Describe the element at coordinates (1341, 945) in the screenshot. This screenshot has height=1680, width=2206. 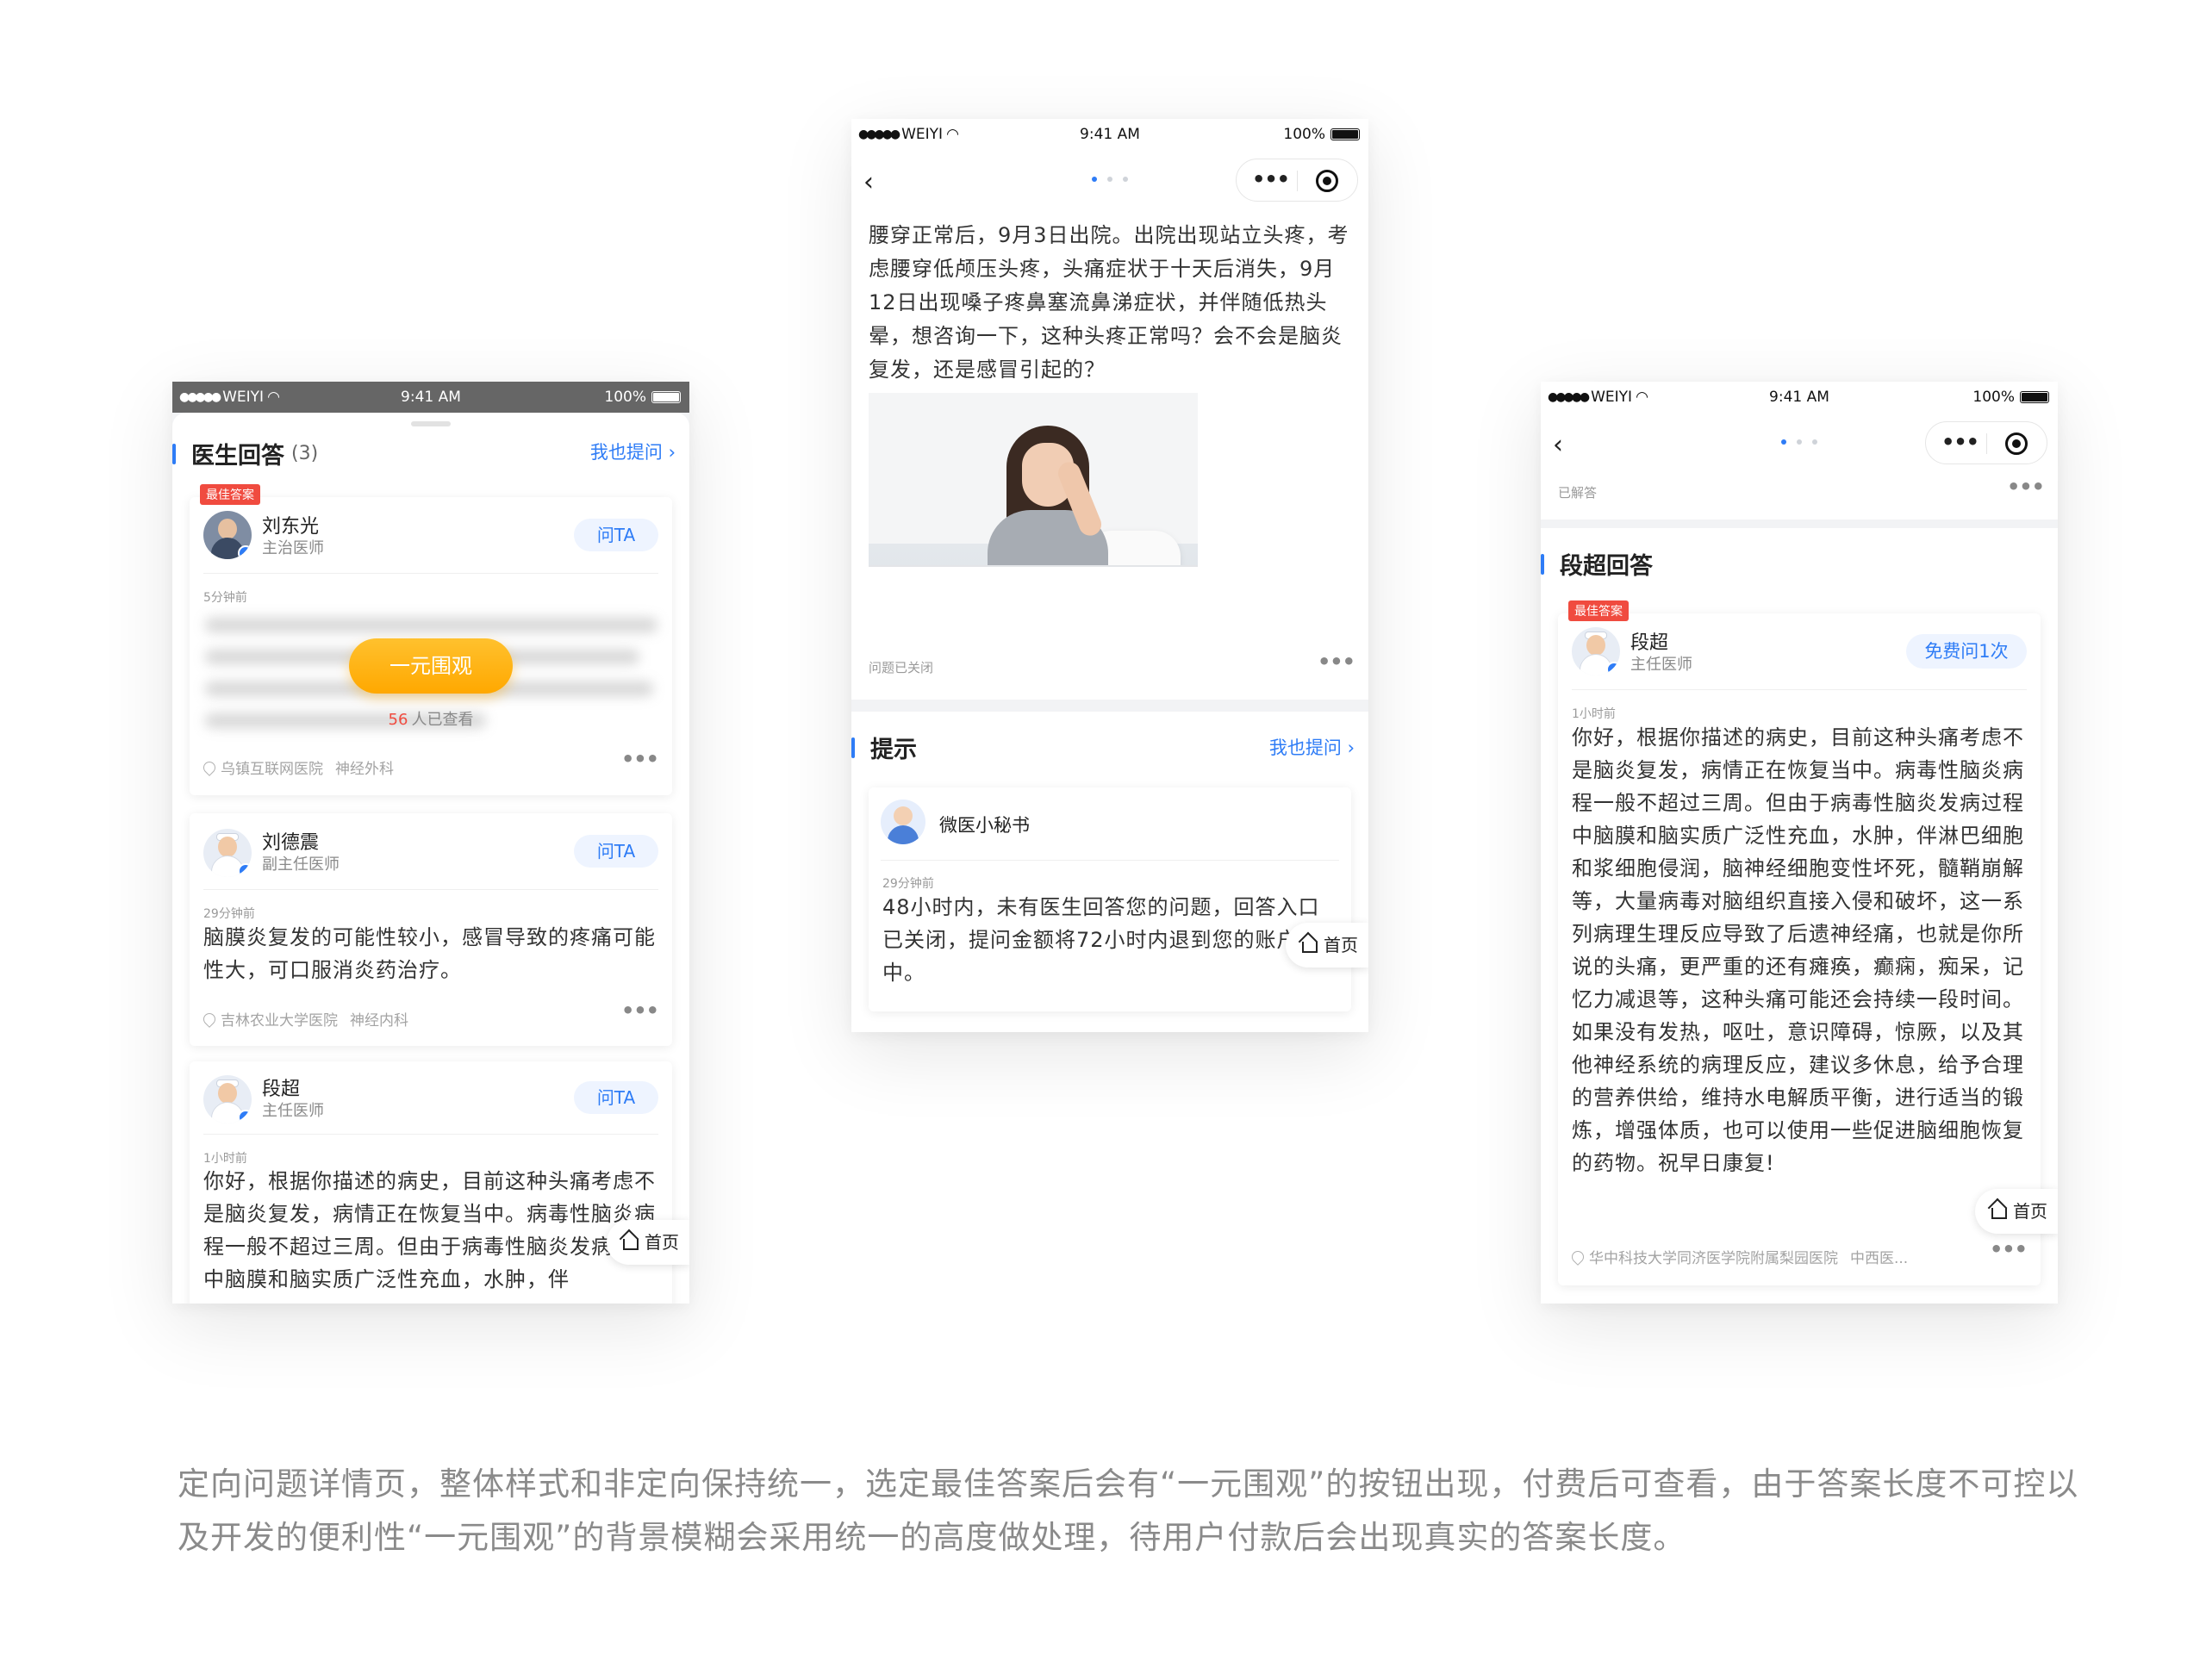
I see `home-label: 首页` at that location.